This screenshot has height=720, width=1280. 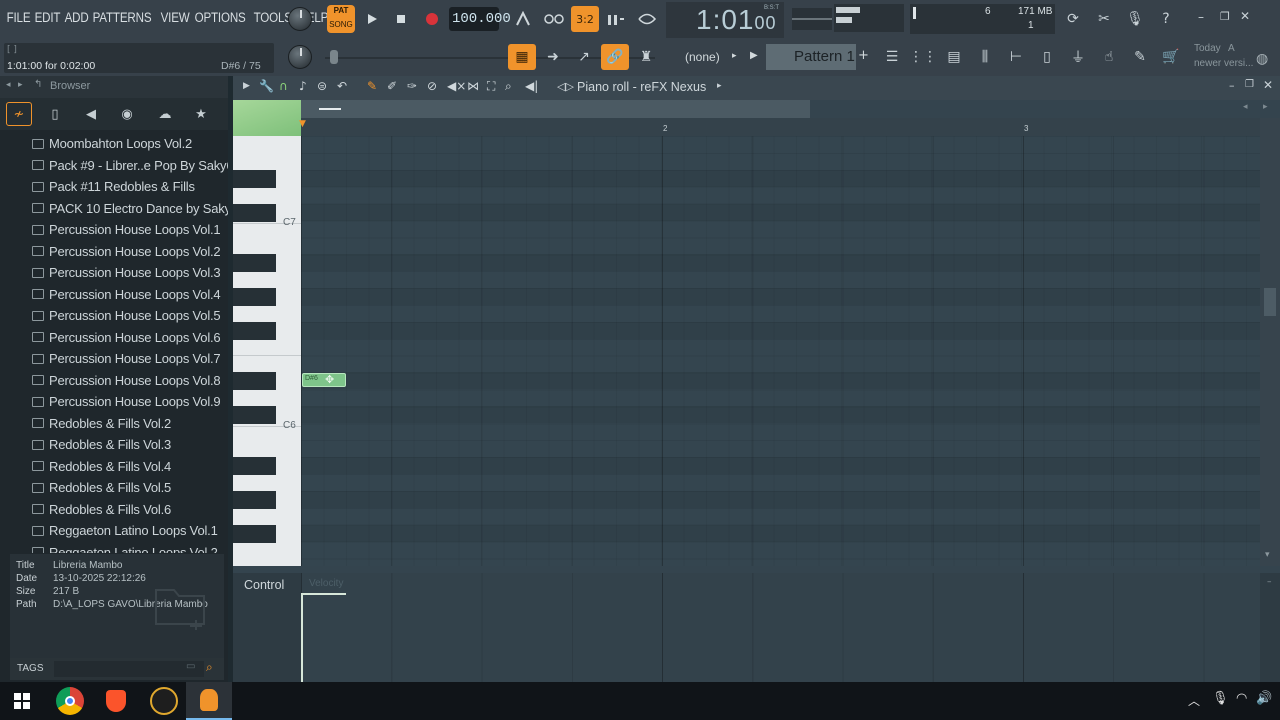 What do you see at coordinates (1016, 57) in the screenshot?
I see `browser-button: ⊢` at bounding box center [1016, 57].